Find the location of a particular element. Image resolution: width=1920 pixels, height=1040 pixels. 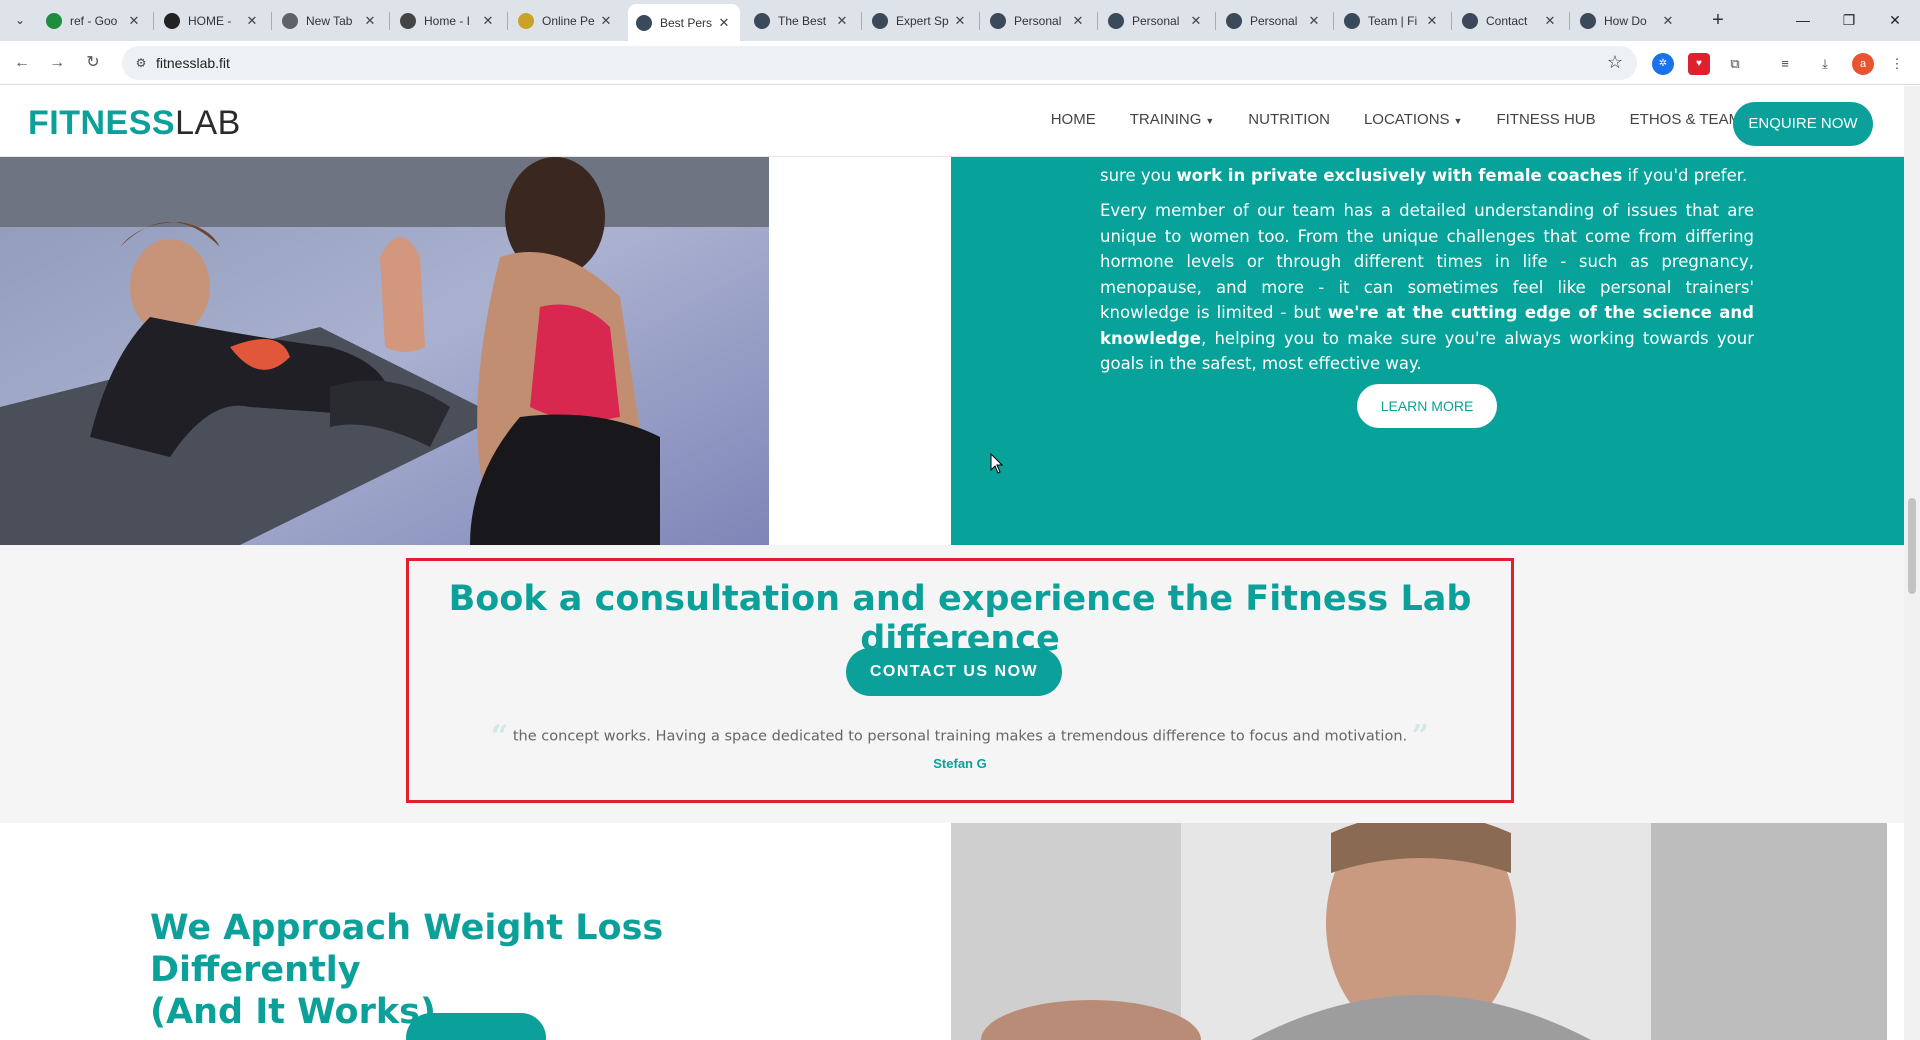

tab-title: How Do is located at coordinates (1625, 20).